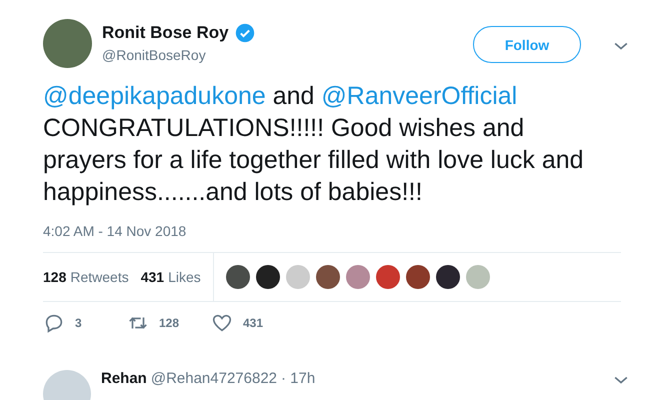  Describe the element at coordinates (54, 323) in the screenshot. I see `speech-bubble-icon` at that location.